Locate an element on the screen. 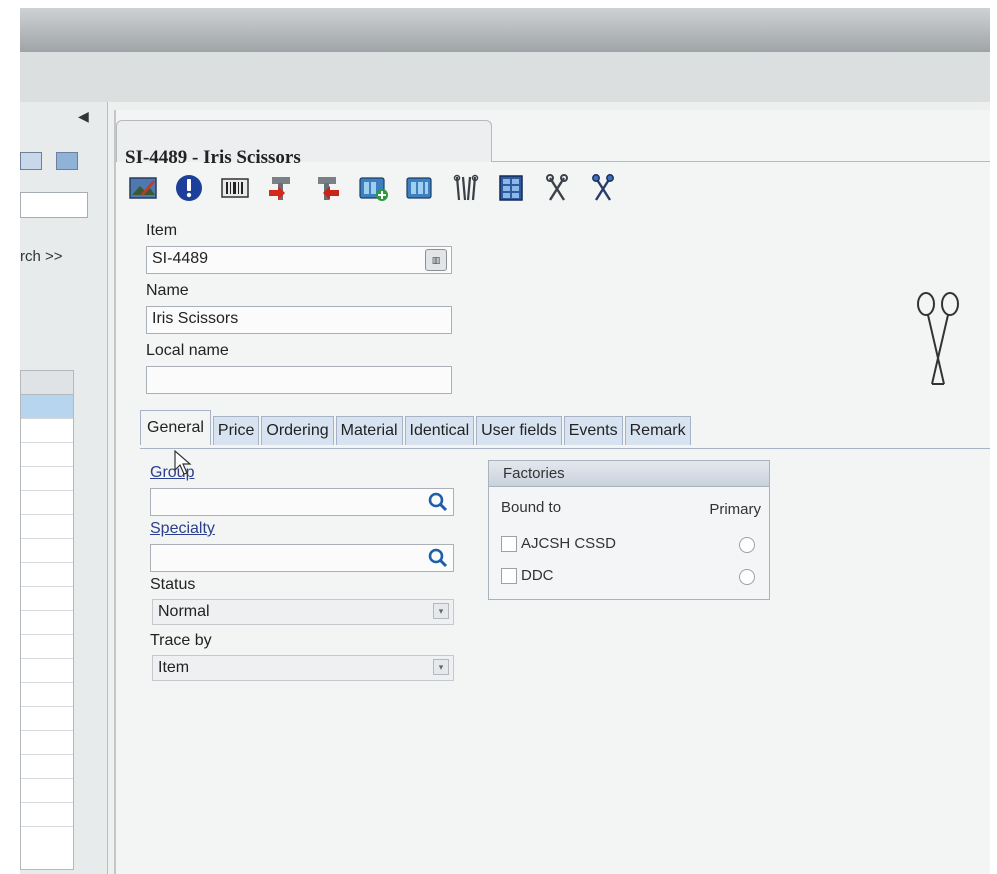 The image size is (997, 874). specialty-search-icon is located at coordinates (438, 558).